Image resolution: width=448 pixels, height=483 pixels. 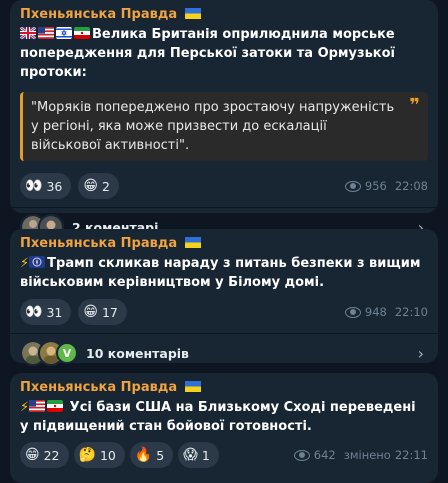 What do you see at coordinates (151, 455) in the screenshot?
I see `reaction-fire: 🔥 5` at bounding box center [151, 455].